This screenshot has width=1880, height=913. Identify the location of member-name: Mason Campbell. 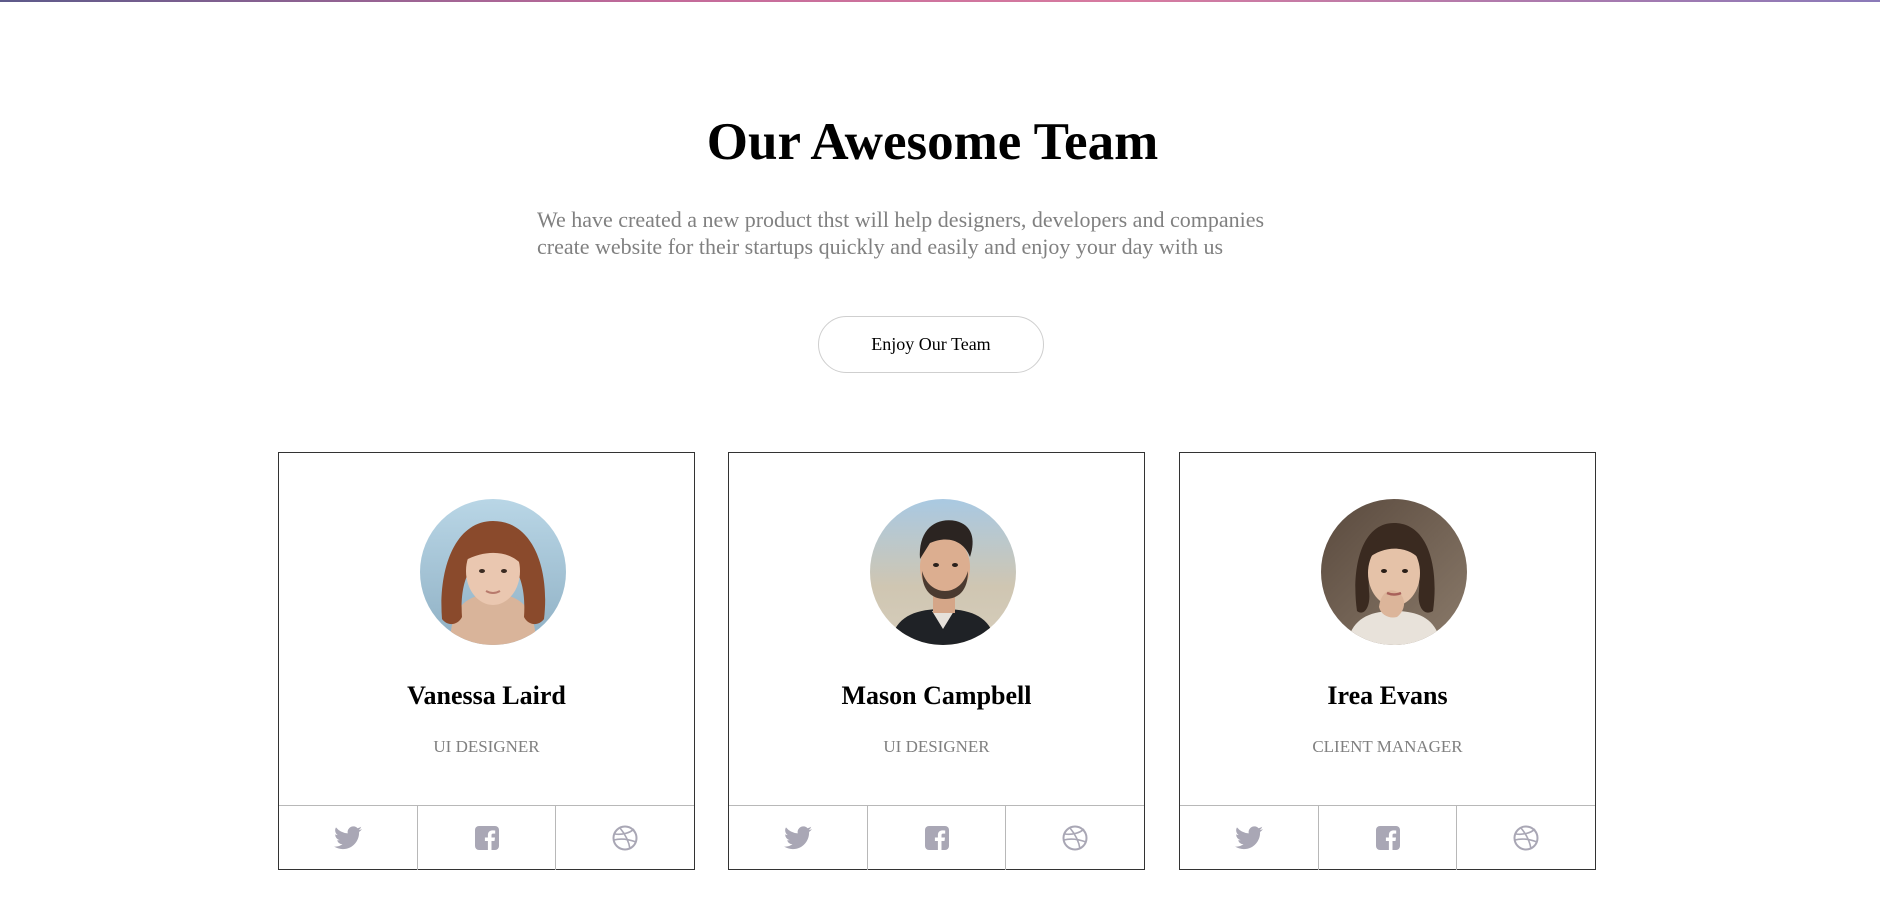
(936, 695).